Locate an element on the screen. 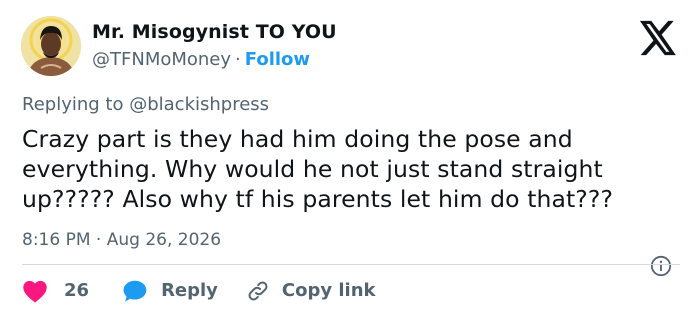 The image size is (700, 318). avatar is located at coordinates (51, 46).